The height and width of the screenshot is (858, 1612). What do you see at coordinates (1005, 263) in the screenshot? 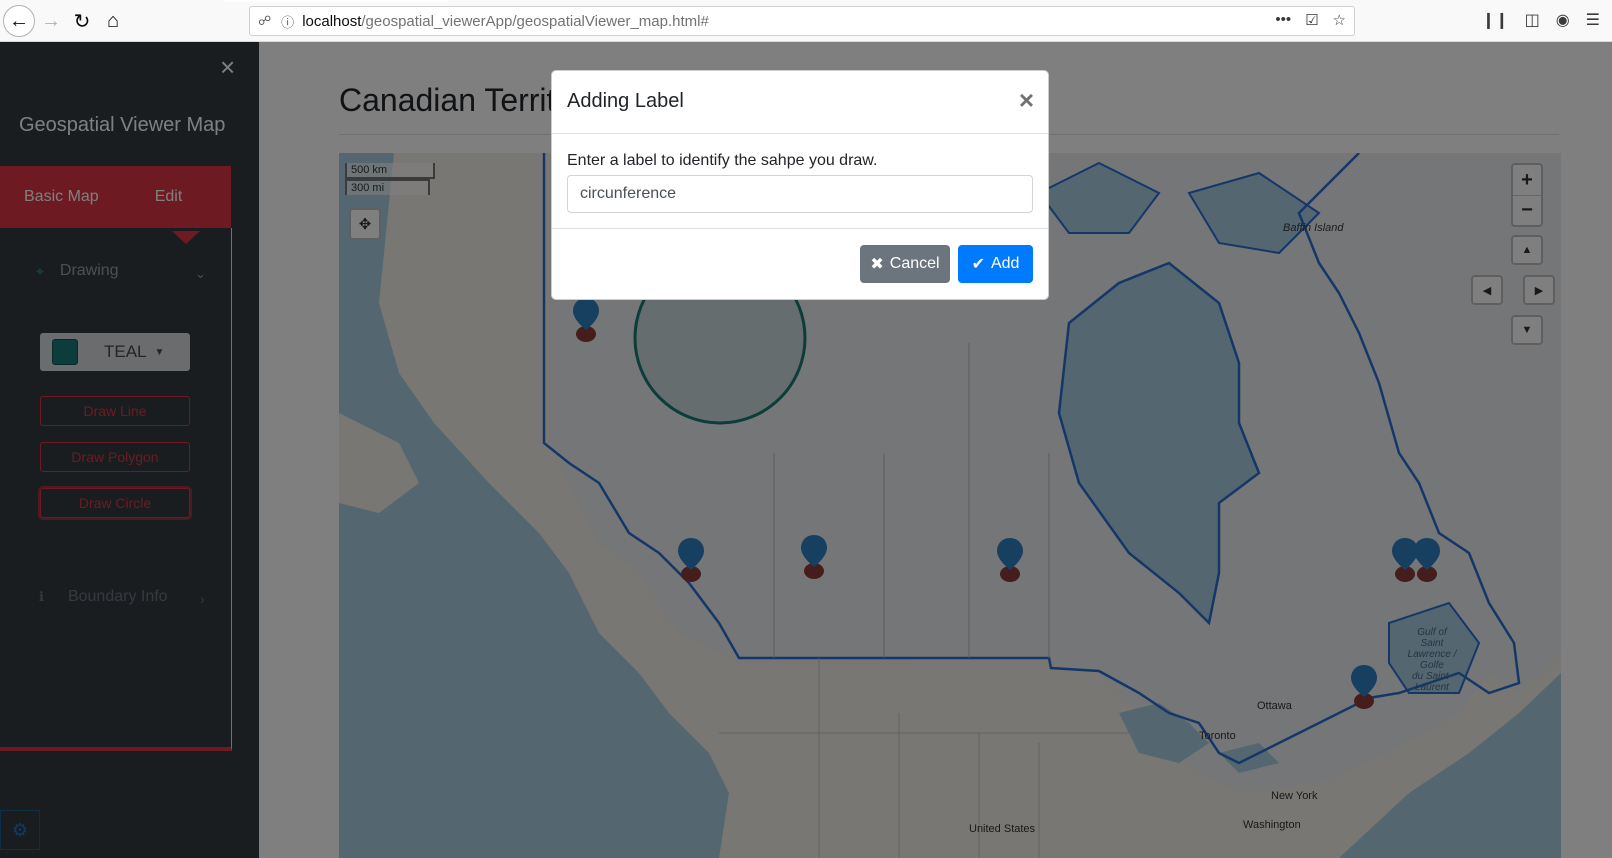
I see `add-label: Add` at bounding box center [1005, 263].